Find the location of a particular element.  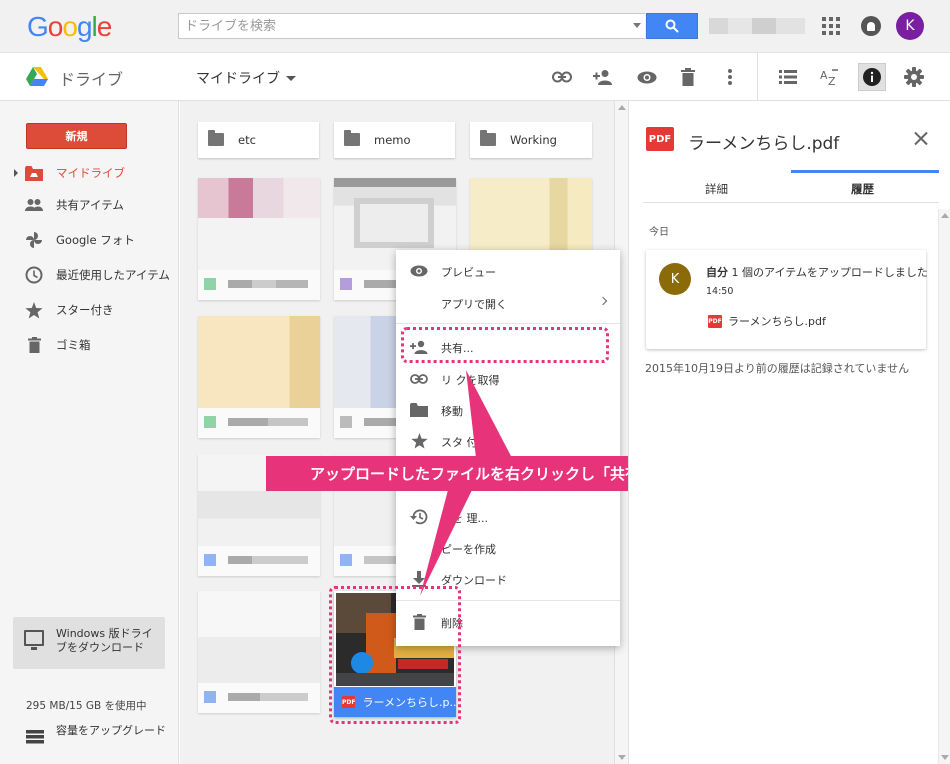

menu-item-preview: プレビュー is located at coordinates (508, 271).